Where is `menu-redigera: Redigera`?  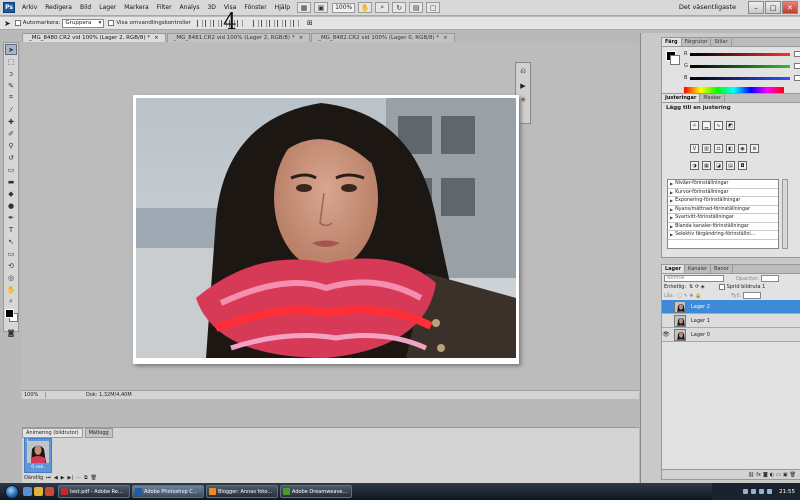
menu-redigera: Redigera is located at coordinates (58, 7).